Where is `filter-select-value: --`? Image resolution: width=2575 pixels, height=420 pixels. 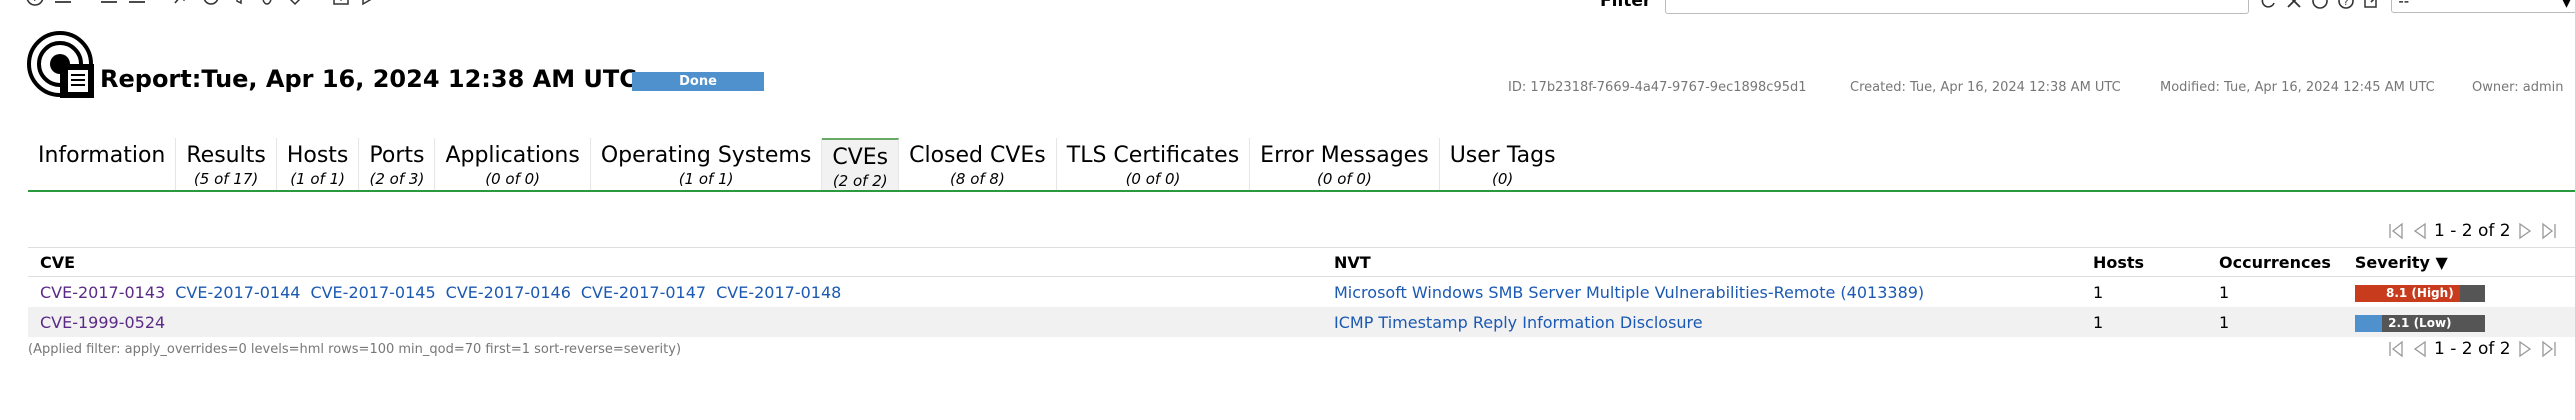 filter-select-value: -- is located at coordinates (2404, 5).